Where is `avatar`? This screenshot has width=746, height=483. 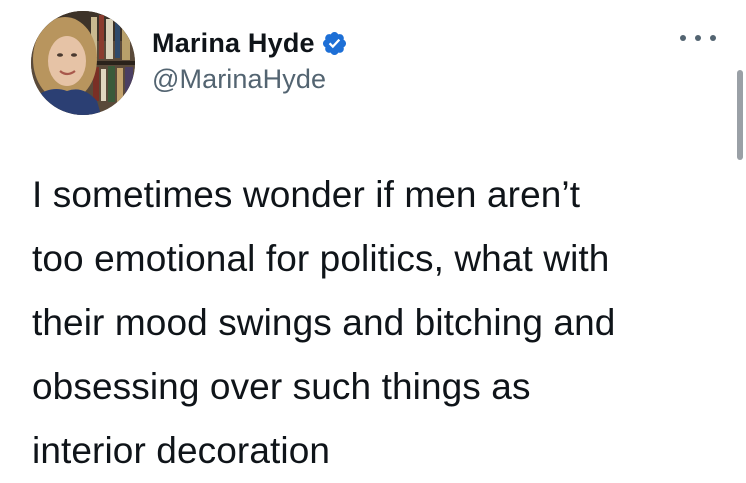 avatar is located at coordinates (83, 63).